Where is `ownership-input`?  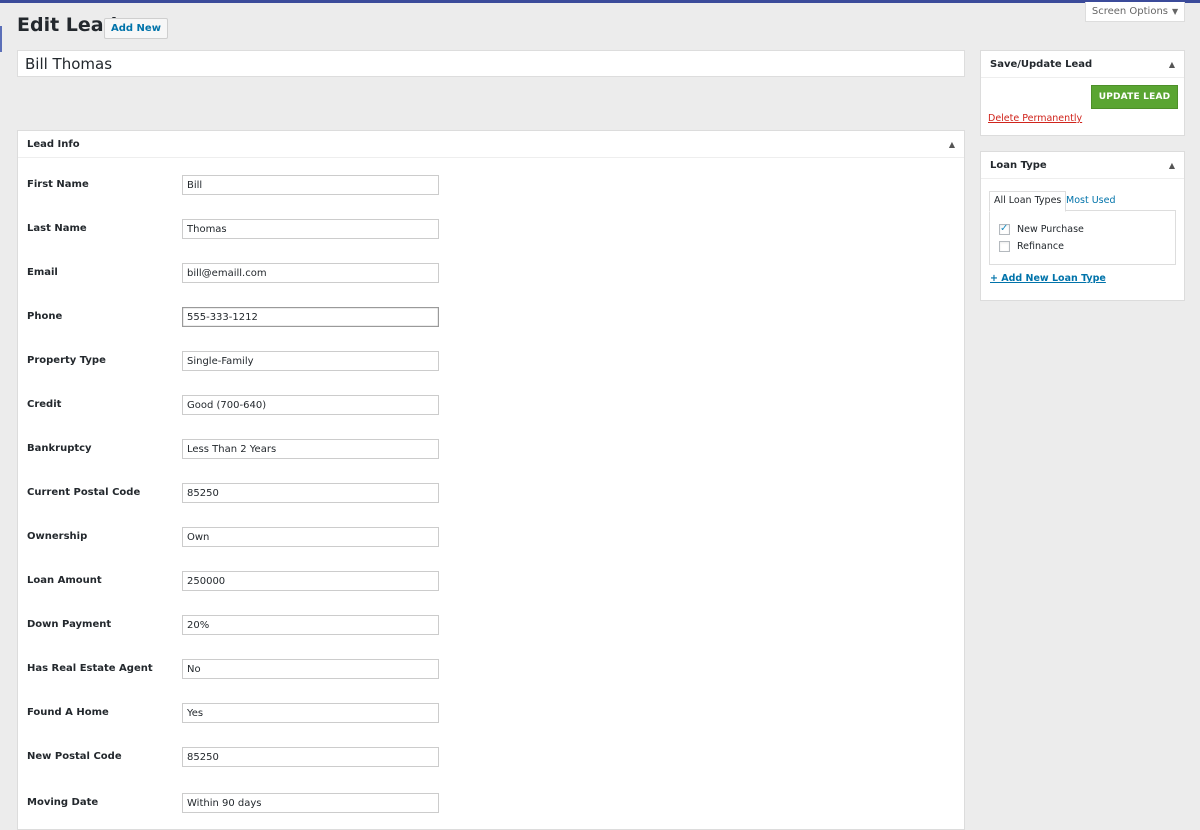 ownership-input is located at coordinates (310, 537).